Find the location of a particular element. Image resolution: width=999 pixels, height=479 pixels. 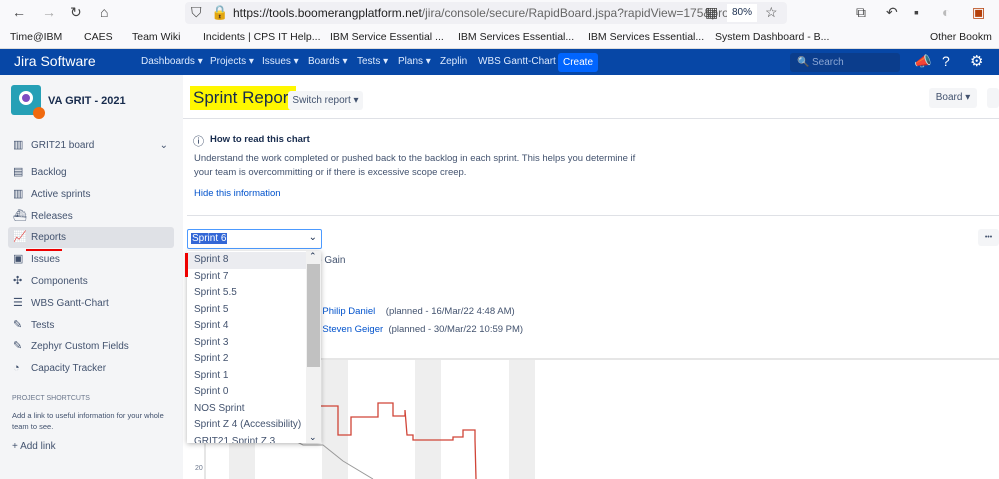

reload-icon: ↻ is located at coordinates (76, 12).